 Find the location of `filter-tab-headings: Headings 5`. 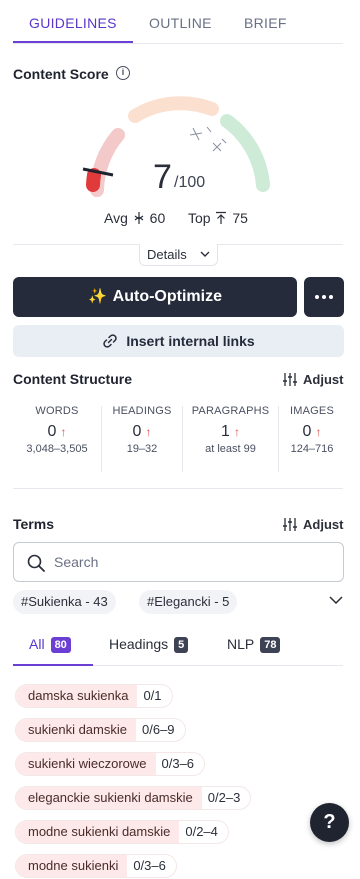

filter-tab-headings: Headings 5 is located at coordinates (149, 644).